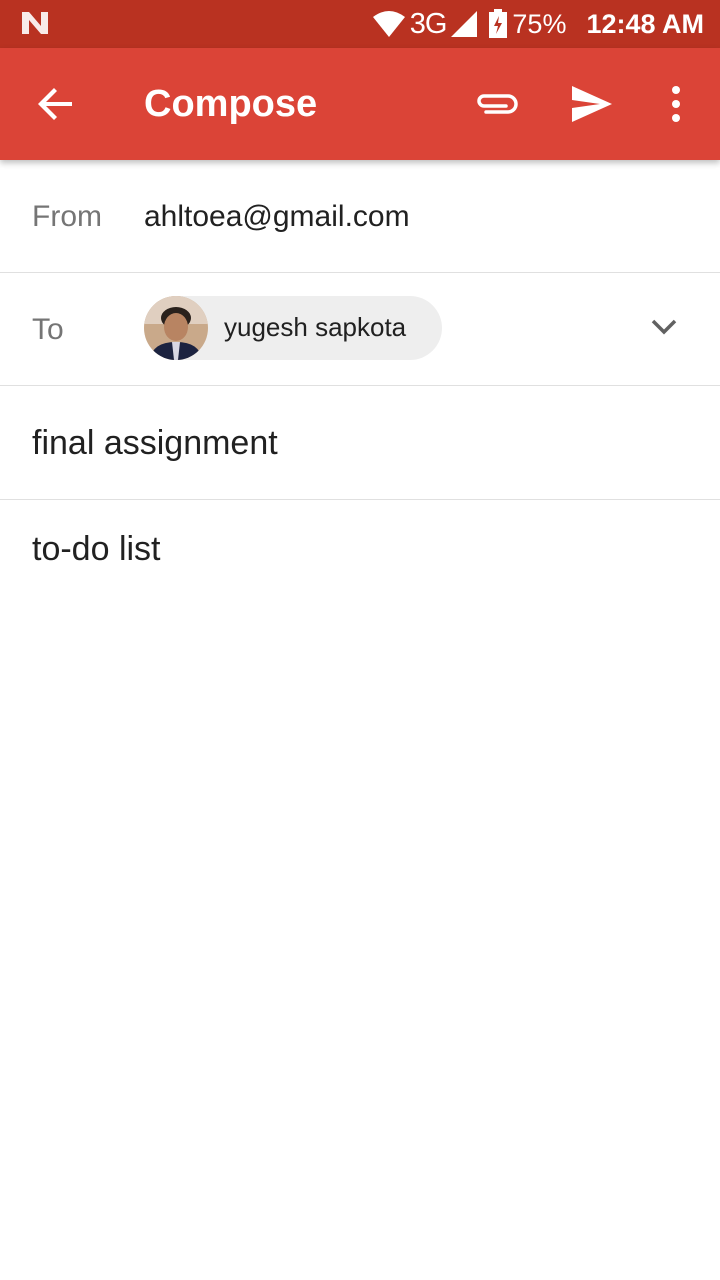 The width and height of the screenshot is (720, 1280). What do you see at coordinates (67, 216) in the screenshot?
I see `from-label: From` at bounding box center [67, 216].